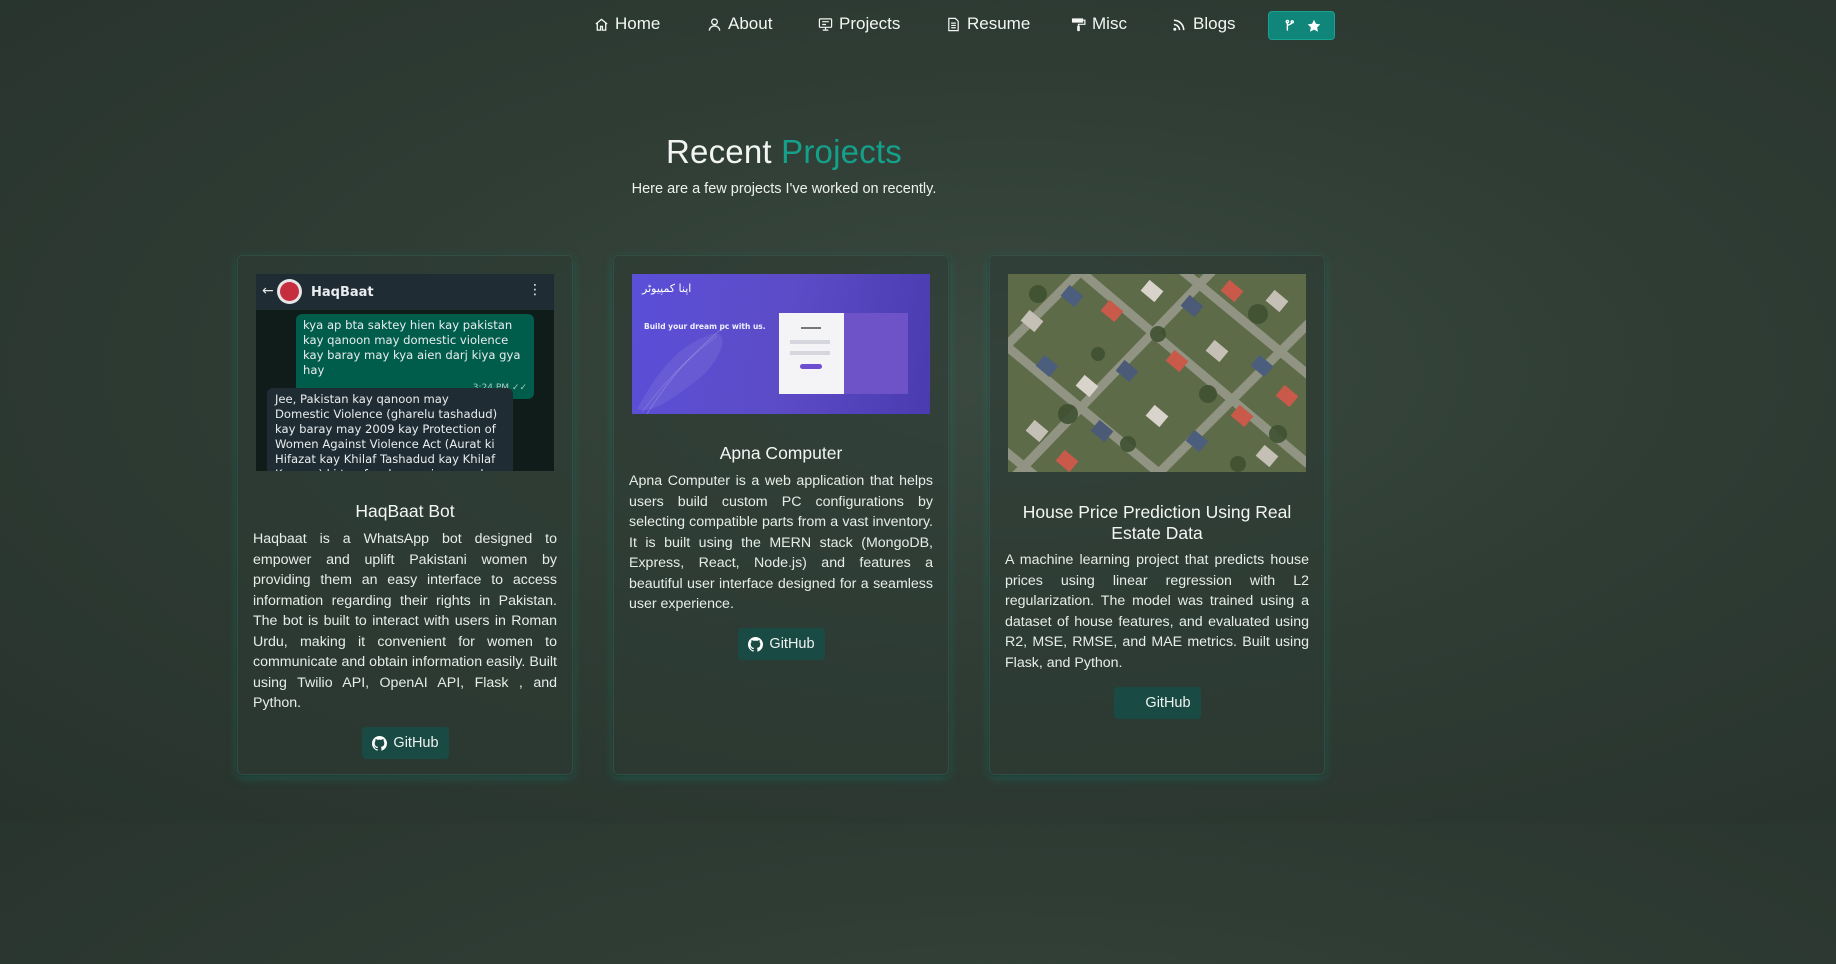 The height and width of the screenshot is (964, 1836). Describe the element at coordinates (1313, 25) in the screenshot. I see `star-icon` at that location.